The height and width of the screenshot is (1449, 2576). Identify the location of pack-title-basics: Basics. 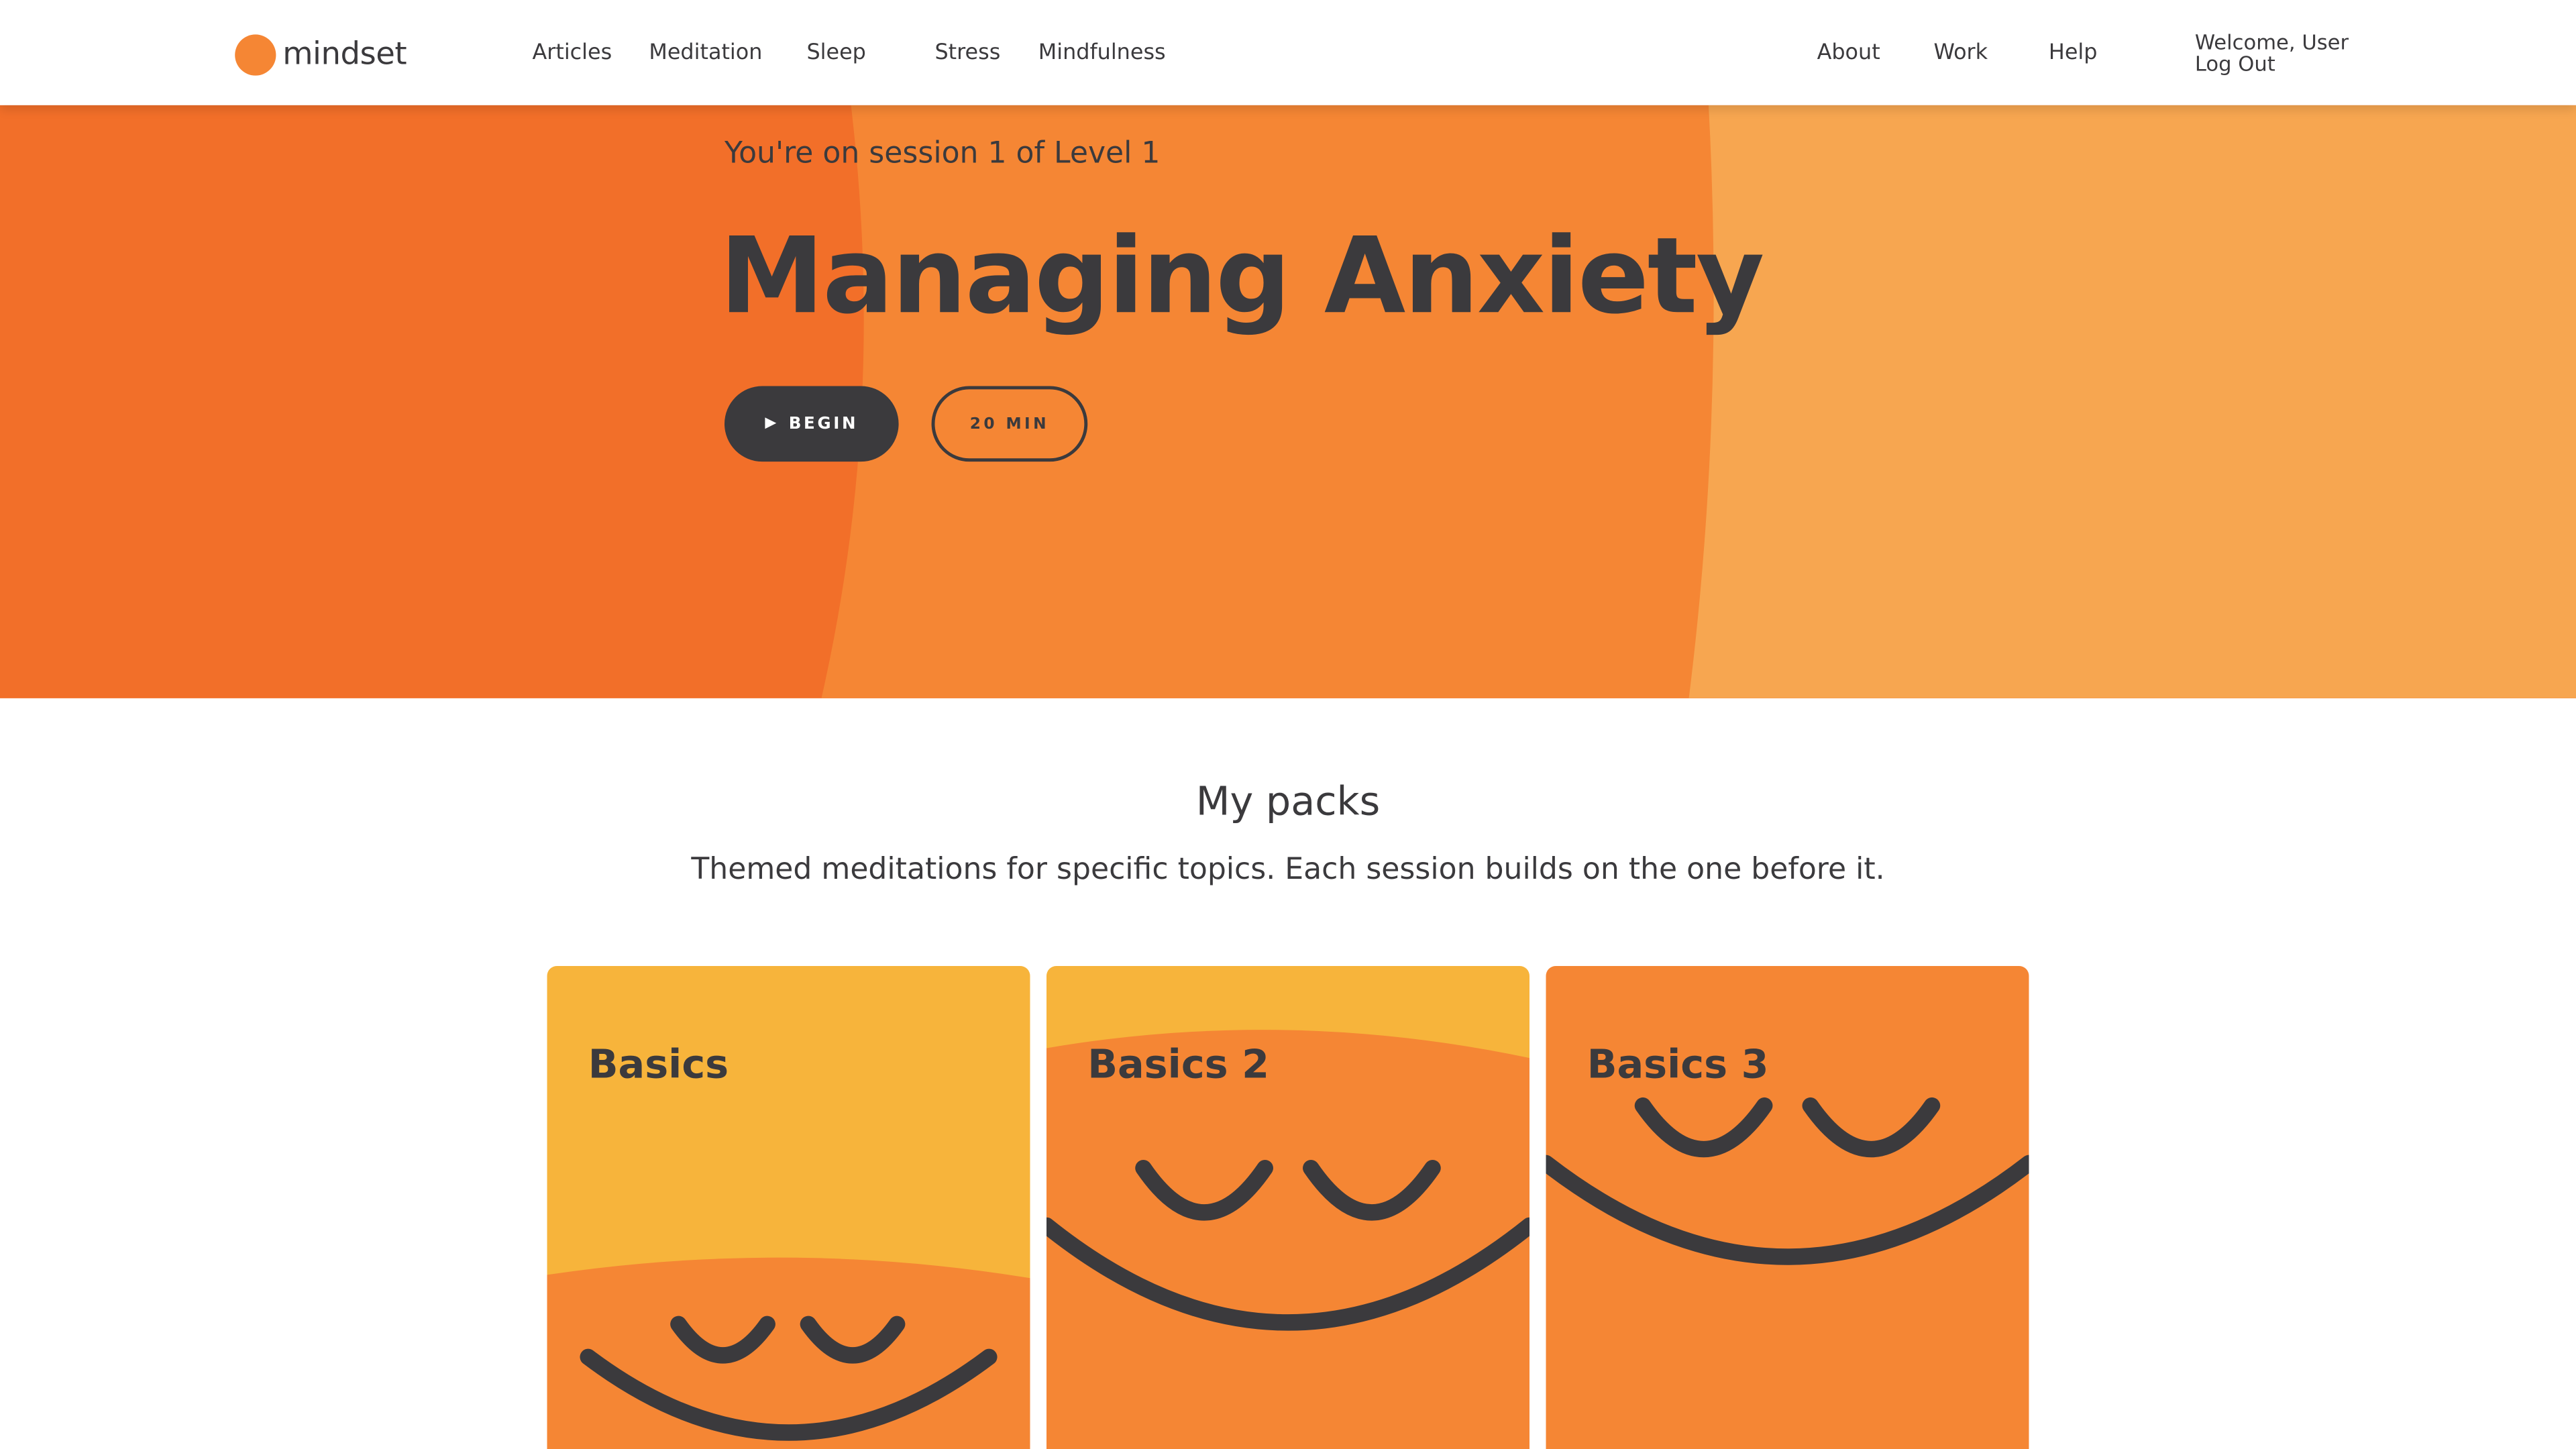
(658, 1064).